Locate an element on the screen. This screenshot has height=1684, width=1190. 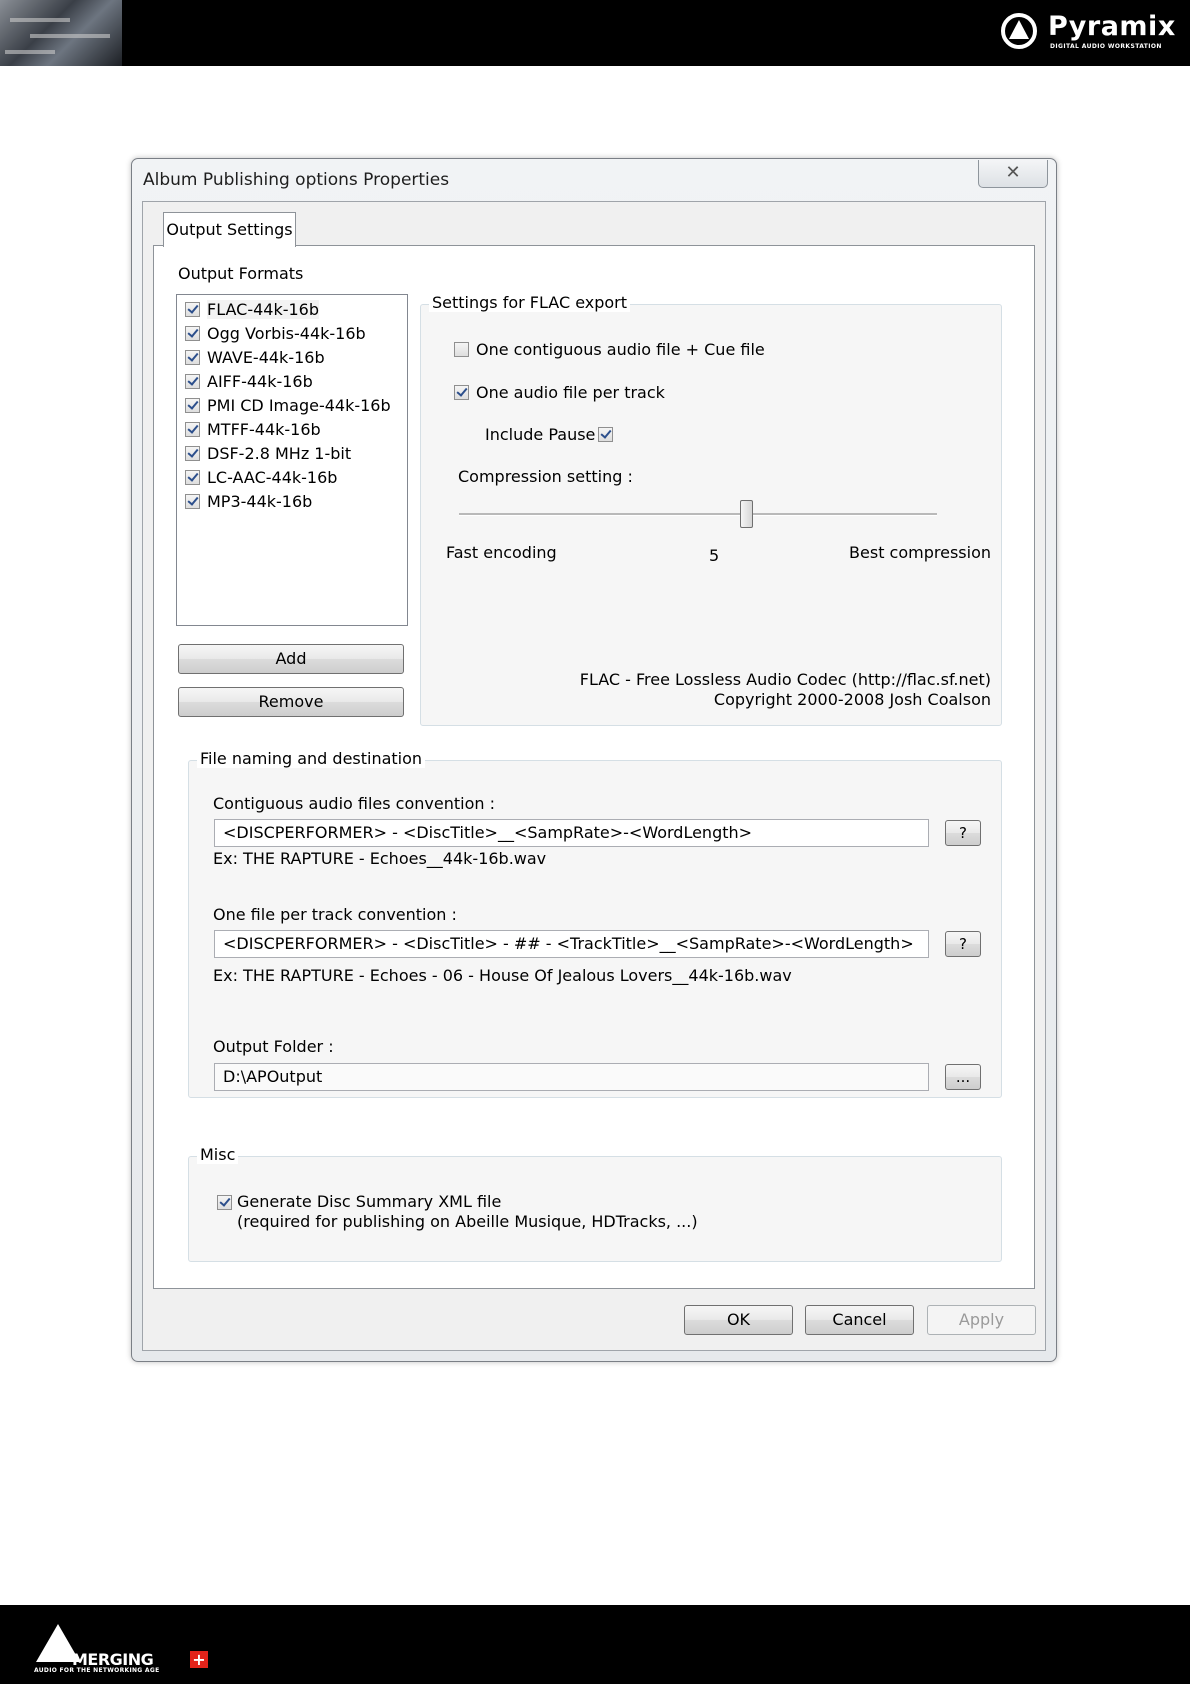
contiguous-help-button: ? is located at coordinates (963, 833).